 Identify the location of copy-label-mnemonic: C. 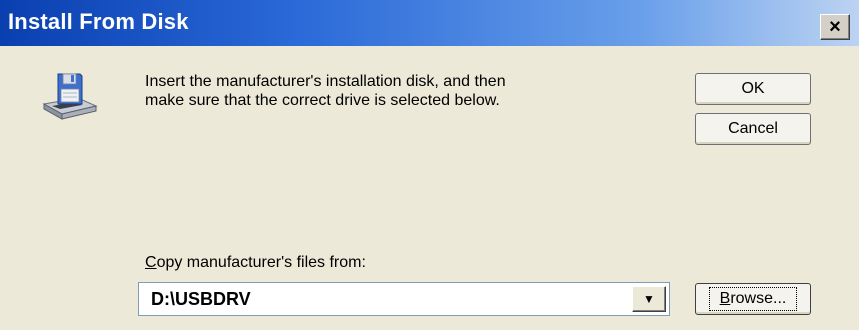
(151, 262).